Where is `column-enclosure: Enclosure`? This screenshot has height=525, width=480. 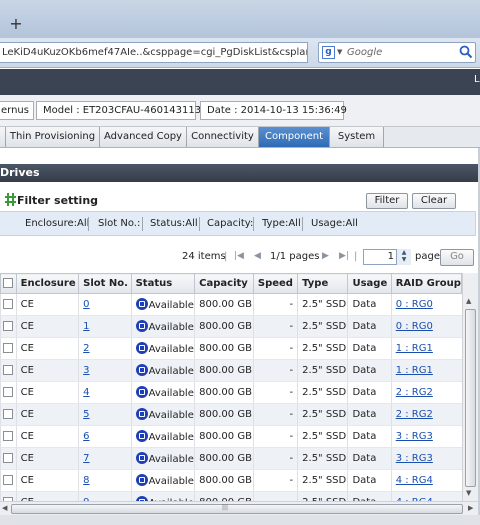
column-enclosure: Enclosure is located at coordinates (47, 283).